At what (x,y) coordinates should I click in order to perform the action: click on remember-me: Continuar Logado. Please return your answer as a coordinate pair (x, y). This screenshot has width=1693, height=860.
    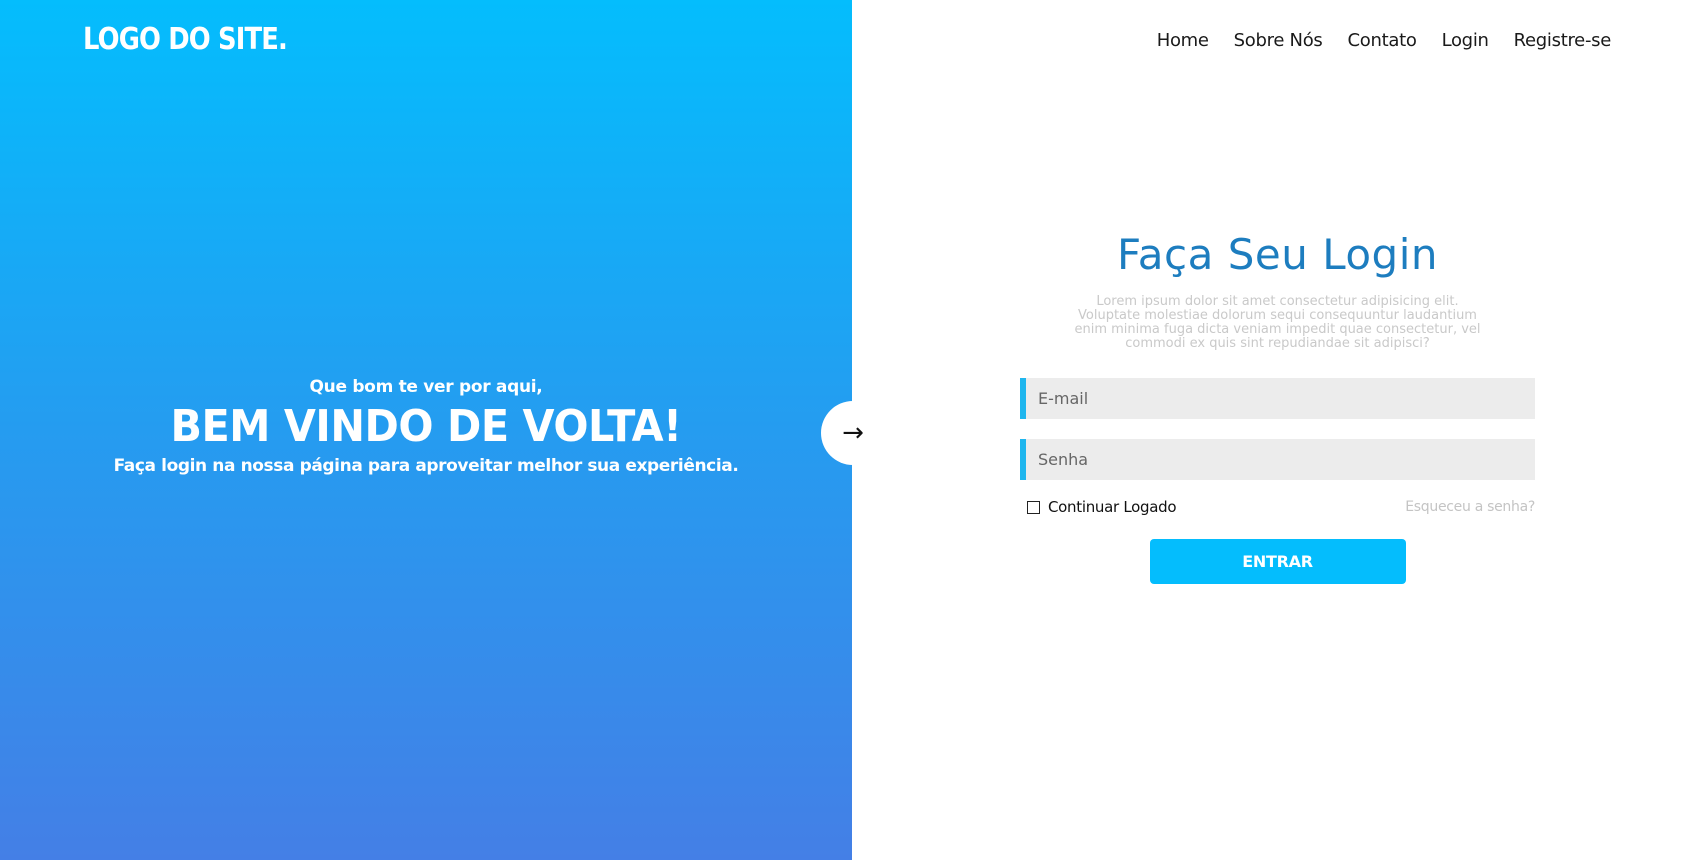
    Looking at the image, I should click on (1102, 507).